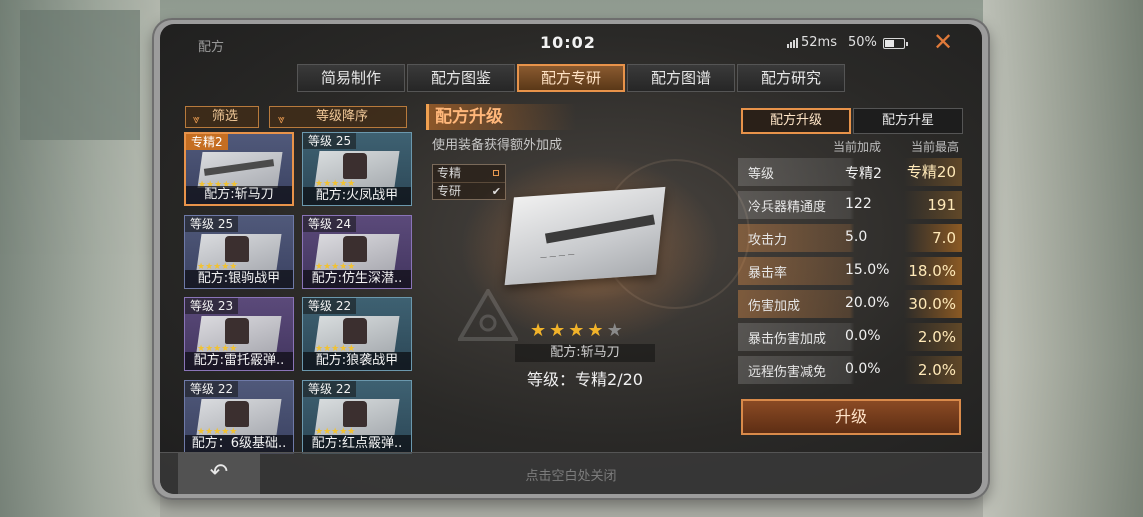 The height and width of the screenshot is (517, 1143). What do you see at coordinates (211, 47) in the screenshot?
I see `window-title: 配方` at bounding box center [211, 47].